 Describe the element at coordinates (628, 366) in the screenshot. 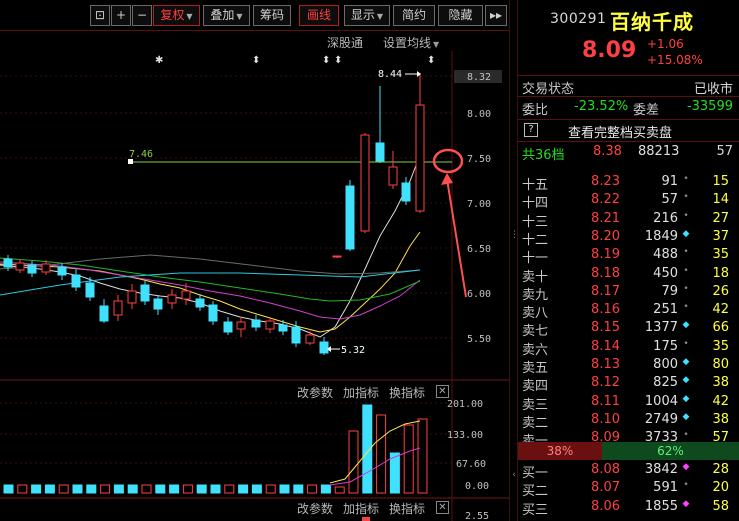

I see `ask-level-row: 卖五 8.13 800 ◆ 80` at that location.